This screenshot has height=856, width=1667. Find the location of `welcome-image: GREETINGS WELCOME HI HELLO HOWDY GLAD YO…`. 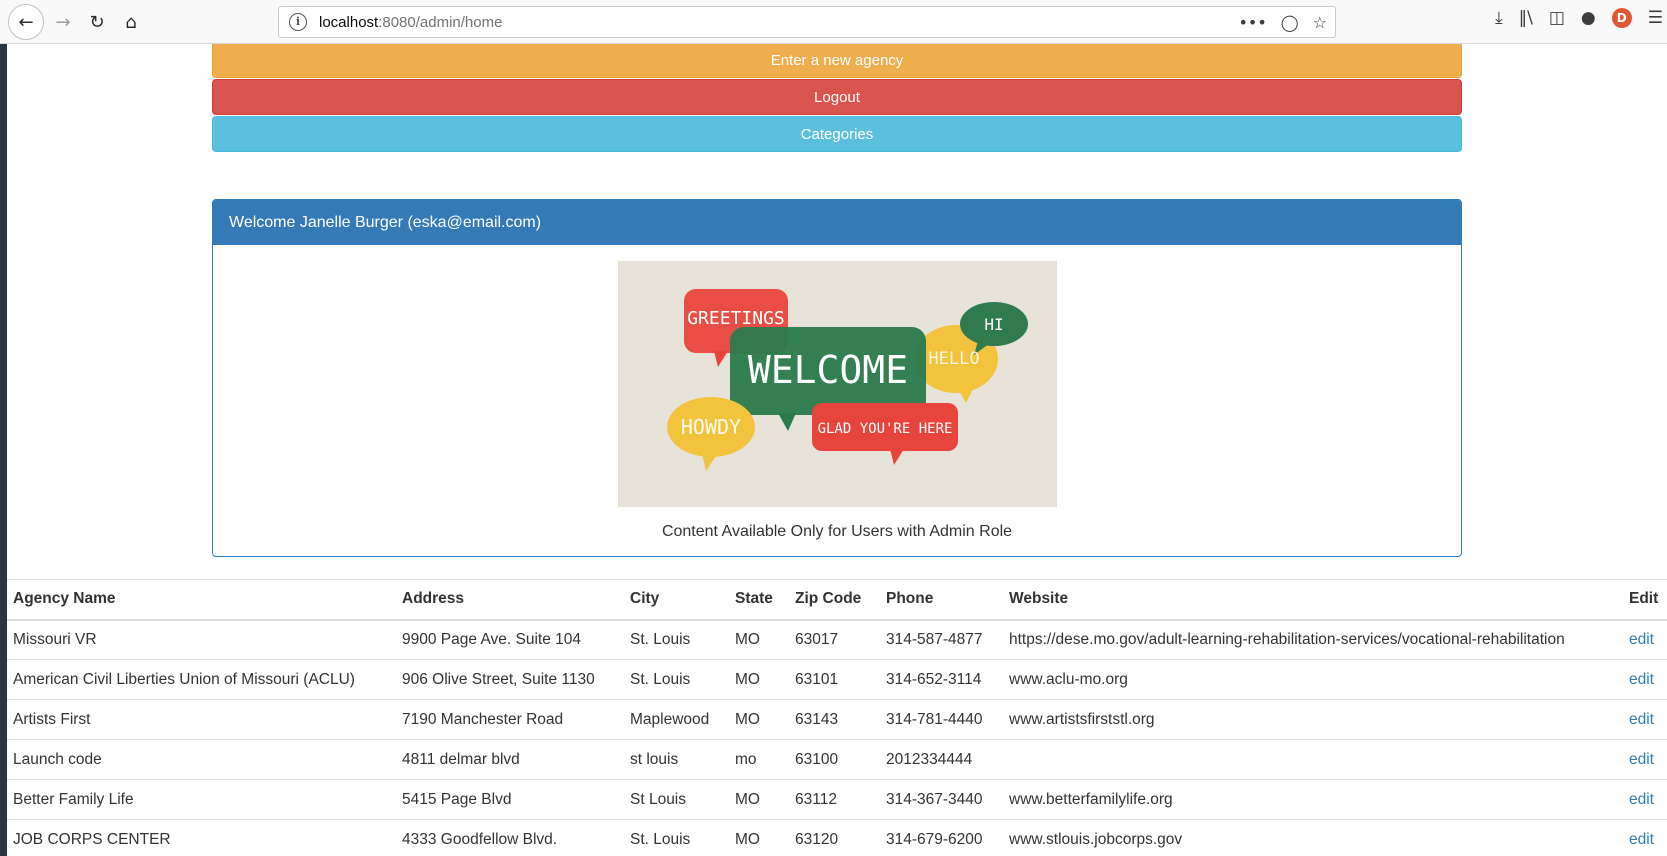

welcome-image: GREETINGS WELCOME HI HELLO HOWDY GLAD YO… is located at coordinates (837, 384).